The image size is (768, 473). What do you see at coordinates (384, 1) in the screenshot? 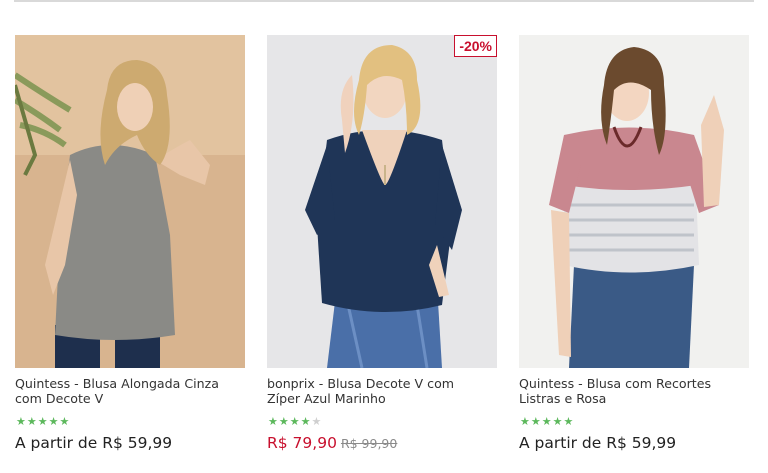
I see `divider` at bounding box center [384, 1].